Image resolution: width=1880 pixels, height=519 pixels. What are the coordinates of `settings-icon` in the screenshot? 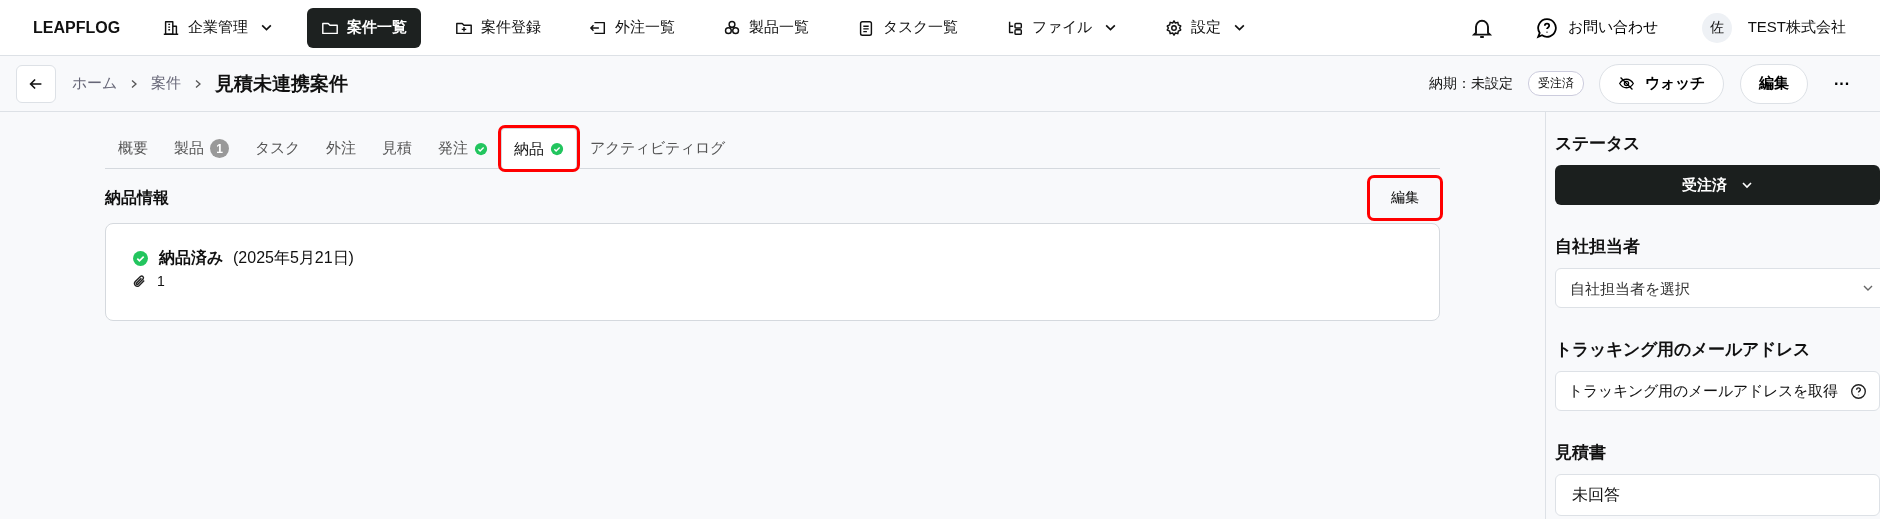 It's located at (1174, 27).